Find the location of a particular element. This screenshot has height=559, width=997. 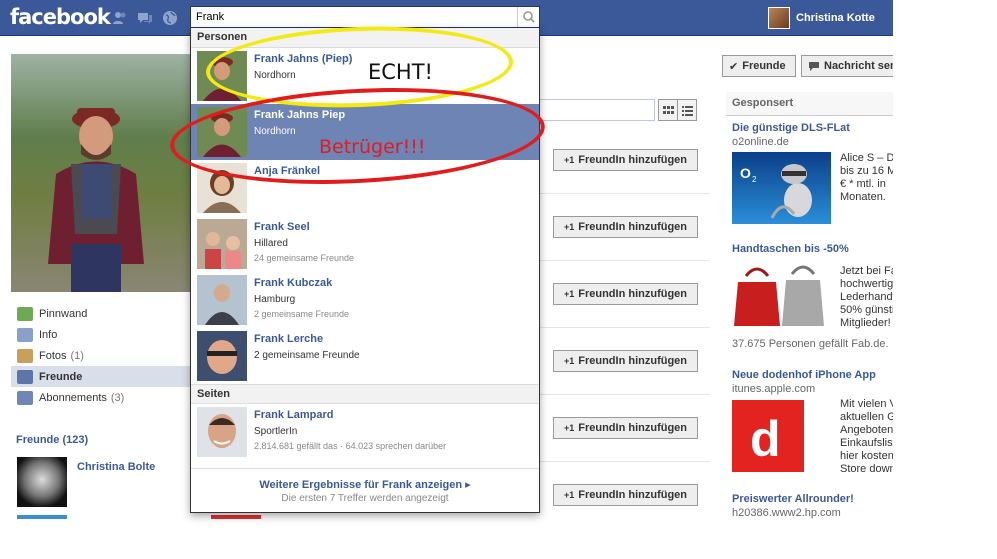

friend-requests-icon is located at coordinates (120, 18).